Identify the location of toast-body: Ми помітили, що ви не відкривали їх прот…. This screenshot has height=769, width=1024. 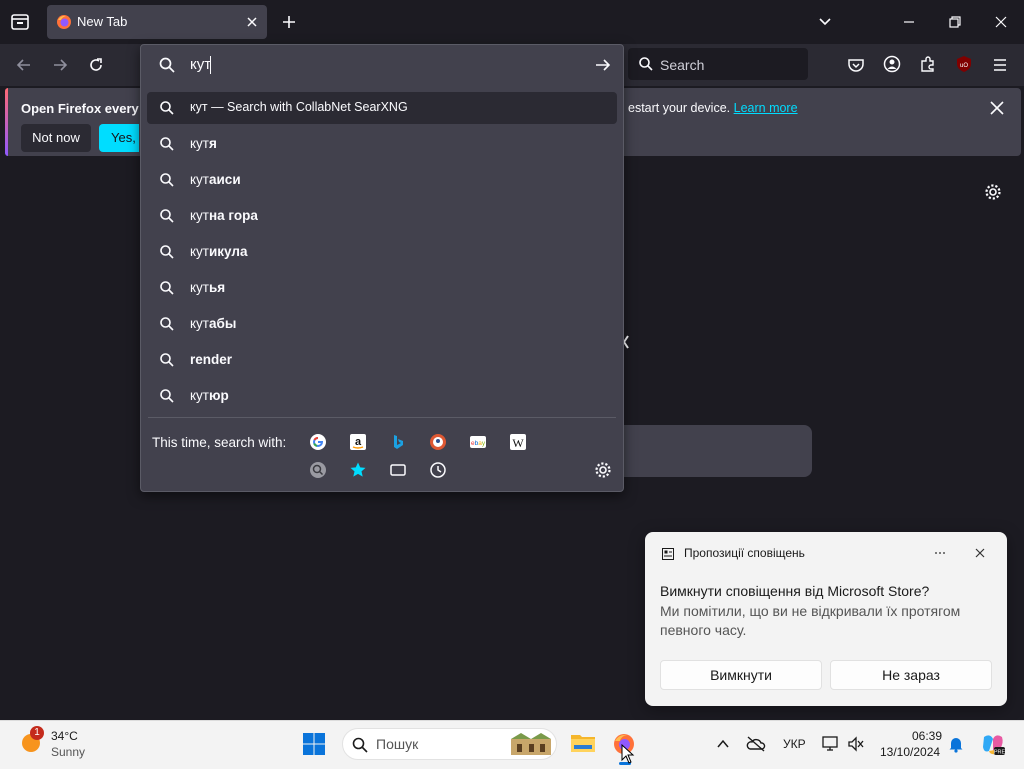
(810, 620).